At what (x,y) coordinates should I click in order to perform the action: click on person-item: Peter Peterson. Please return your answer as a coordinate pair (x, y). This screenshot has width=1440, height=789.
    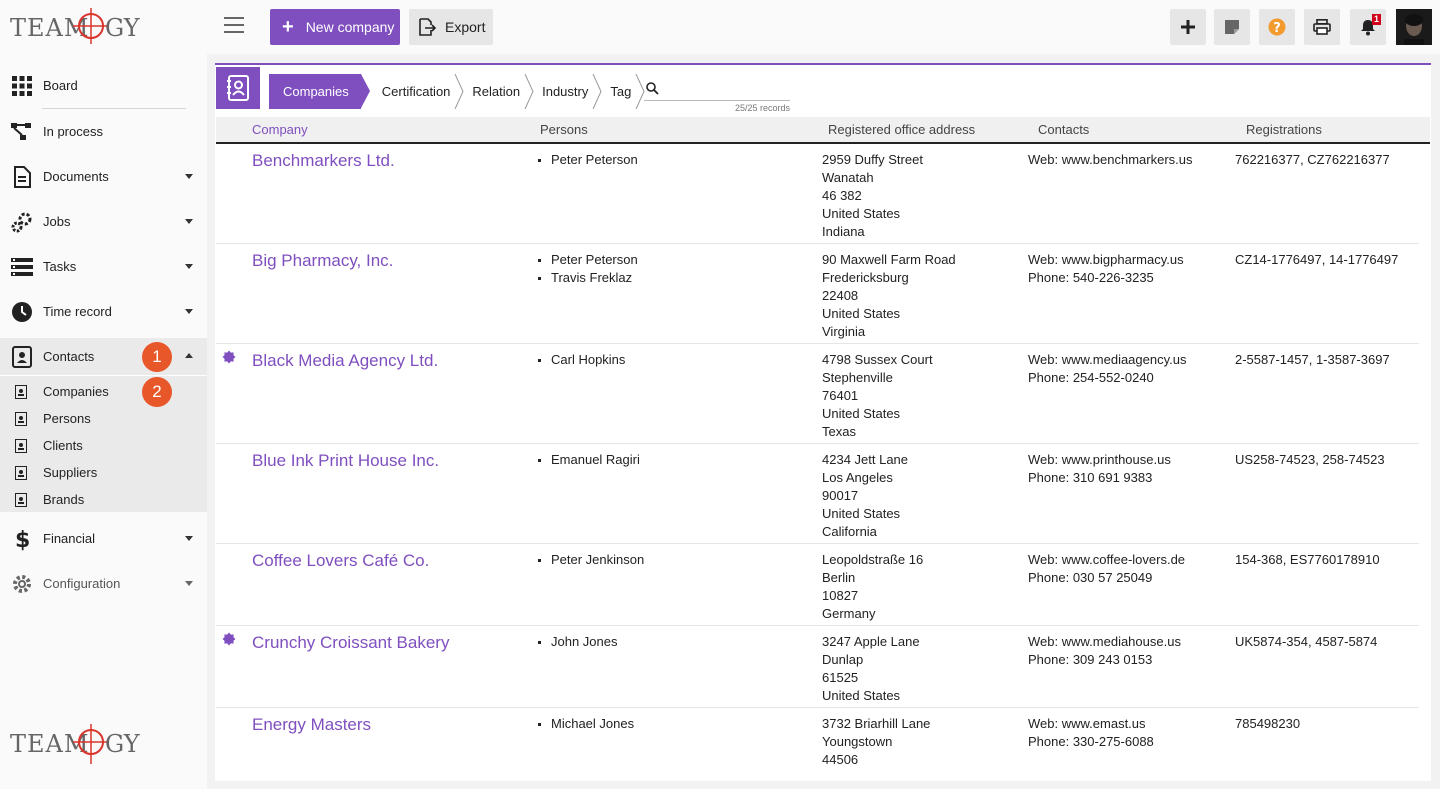
    Looking at the image, I should click on (587, 160).